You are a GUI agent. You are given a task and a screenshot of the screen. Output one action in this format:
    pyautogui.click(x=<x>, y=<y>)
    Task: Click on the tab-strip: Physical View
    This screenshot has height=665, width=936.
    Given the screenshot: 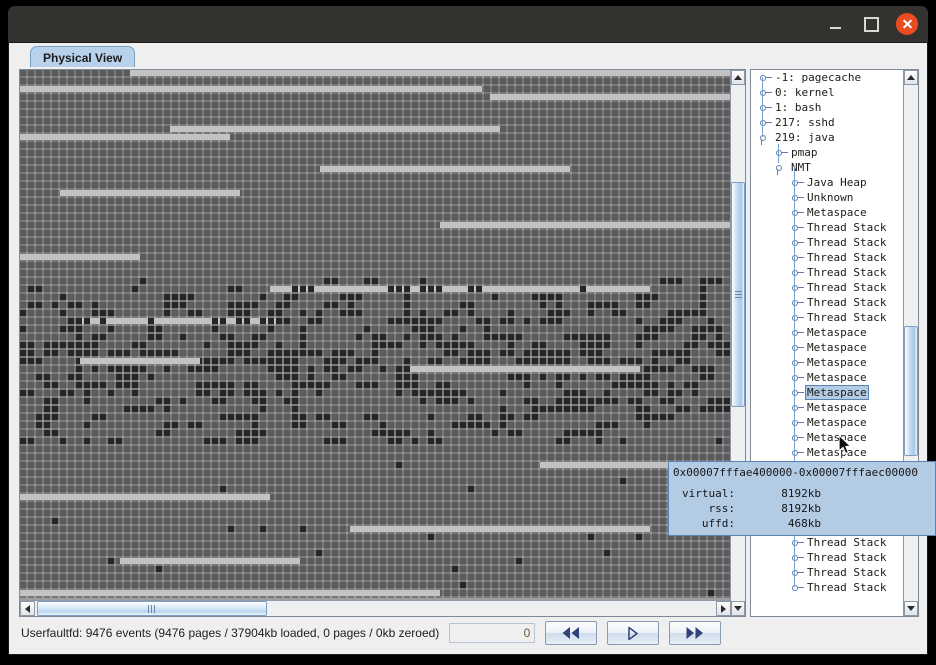 What is the action you would take?
    pyautogui.click(x=468, y=55)
    